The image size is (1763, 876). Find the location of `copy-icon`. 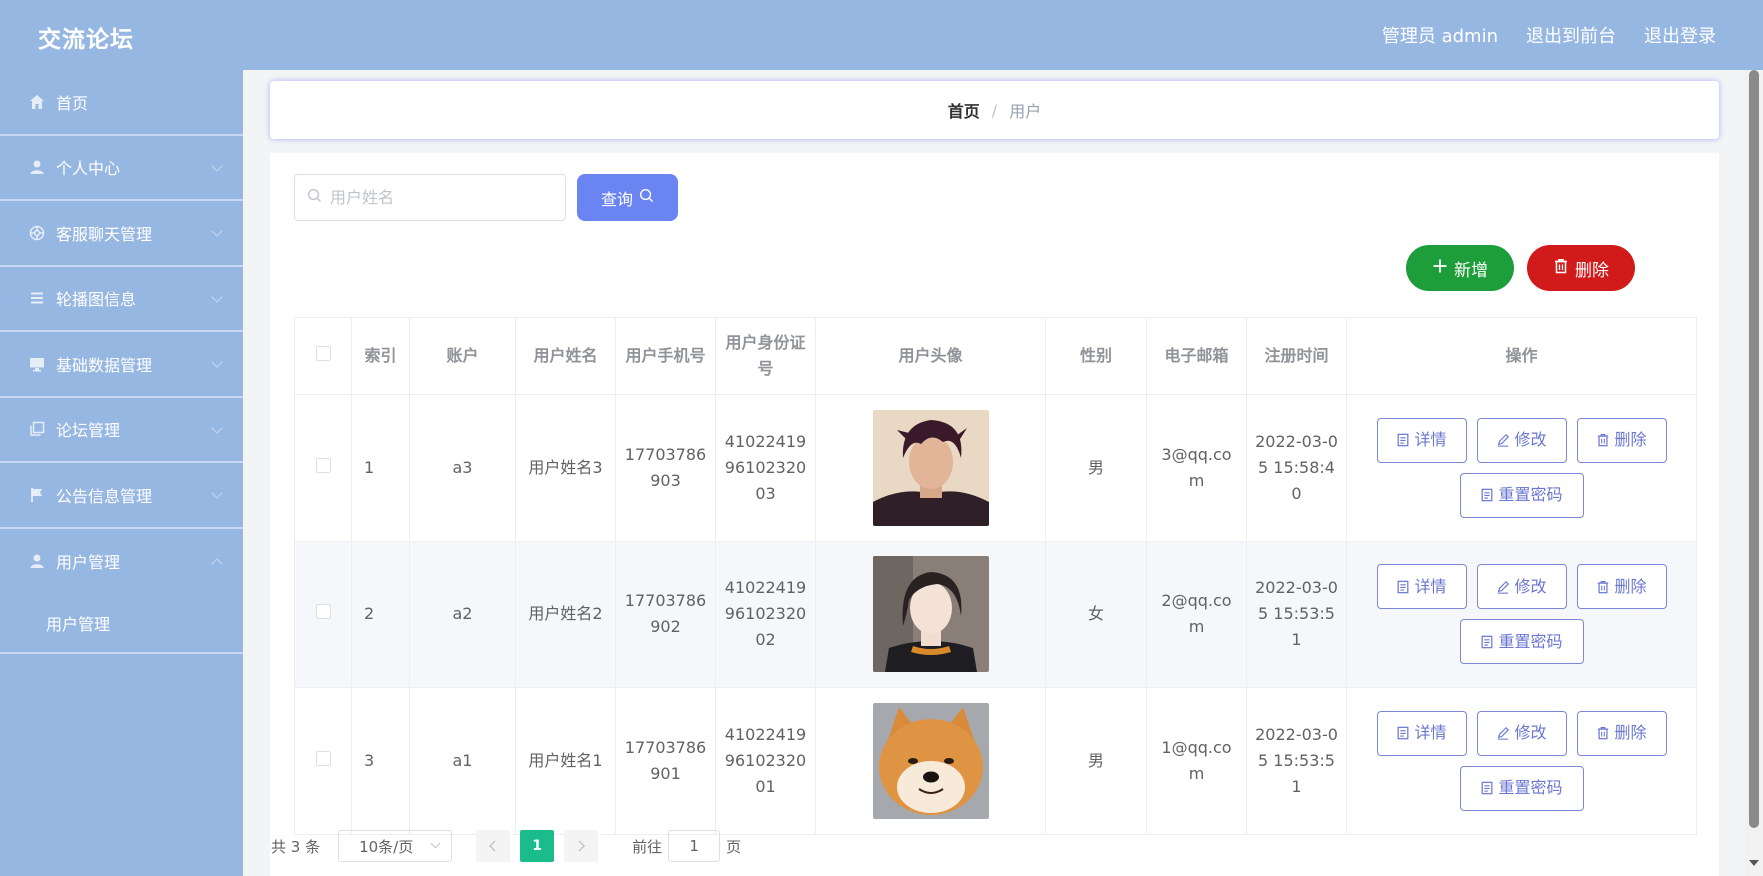

copy-icon is located at coordinates (37, 429).